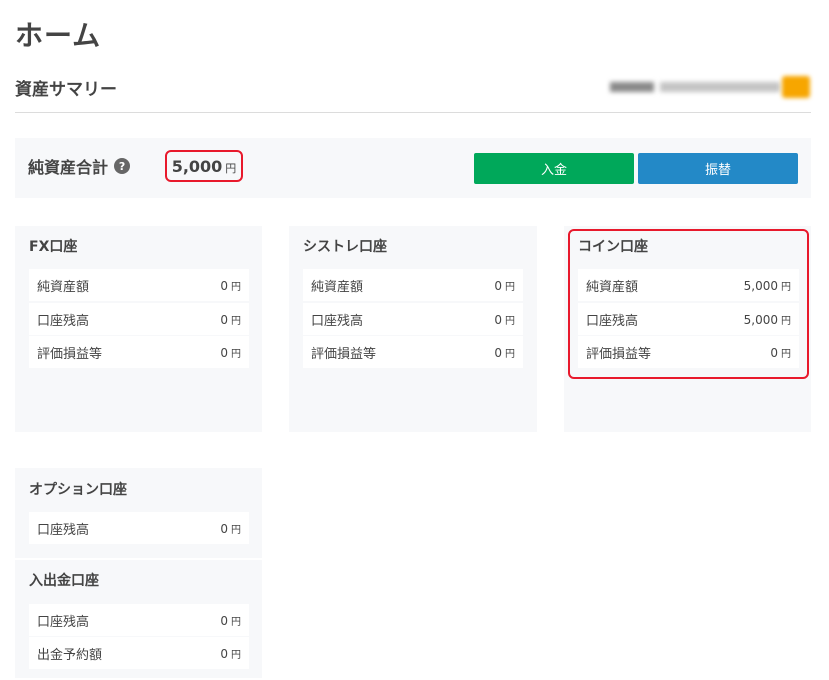 This screenshot has width=829, height=680. I want to click on row-label: 出金予約額, so click(70, 655).